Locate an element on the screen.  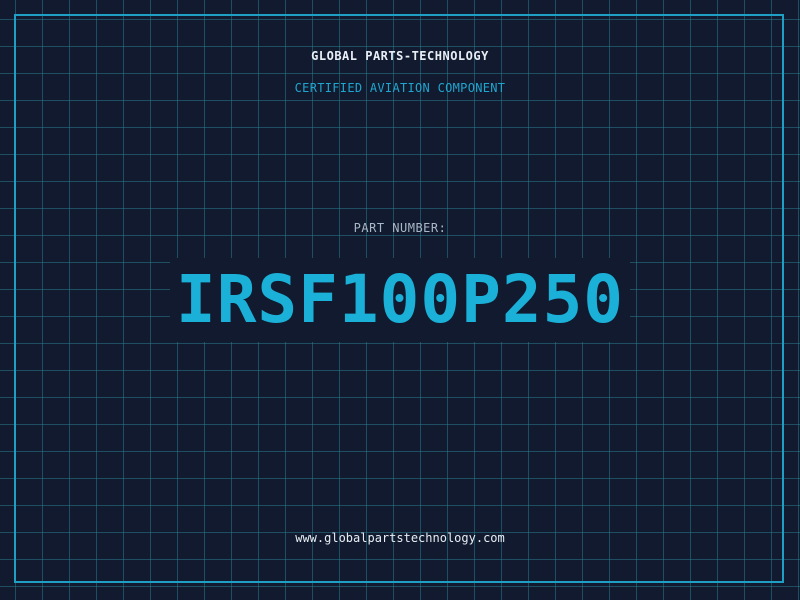
website-url: www.globalpartstechnology.com is located at coordinates (400, 538).